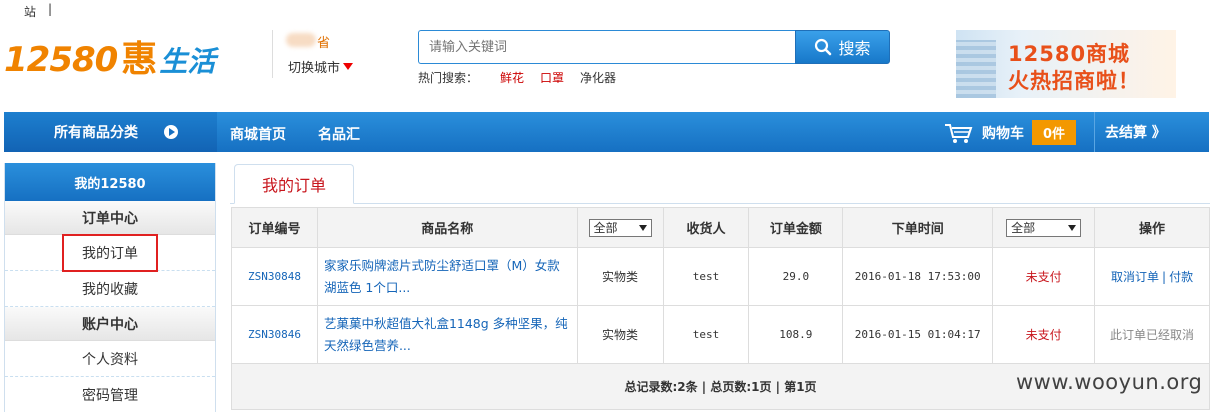  What do you see at coordinates (607, 47) in the screenshot?
I see `search-input` at bounding box center [607, 47].